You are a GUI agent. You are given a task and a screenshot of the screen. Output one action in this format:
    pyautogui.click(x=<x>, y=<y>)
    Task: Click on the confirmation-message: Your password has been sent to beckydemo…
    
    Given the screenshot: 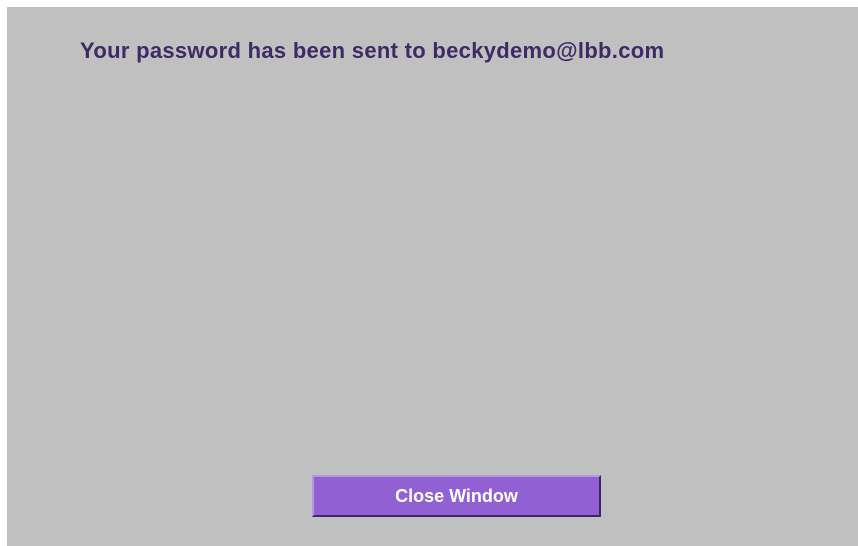 What is the action you would take?
    pyautogui.click(x=372, y=50)
    